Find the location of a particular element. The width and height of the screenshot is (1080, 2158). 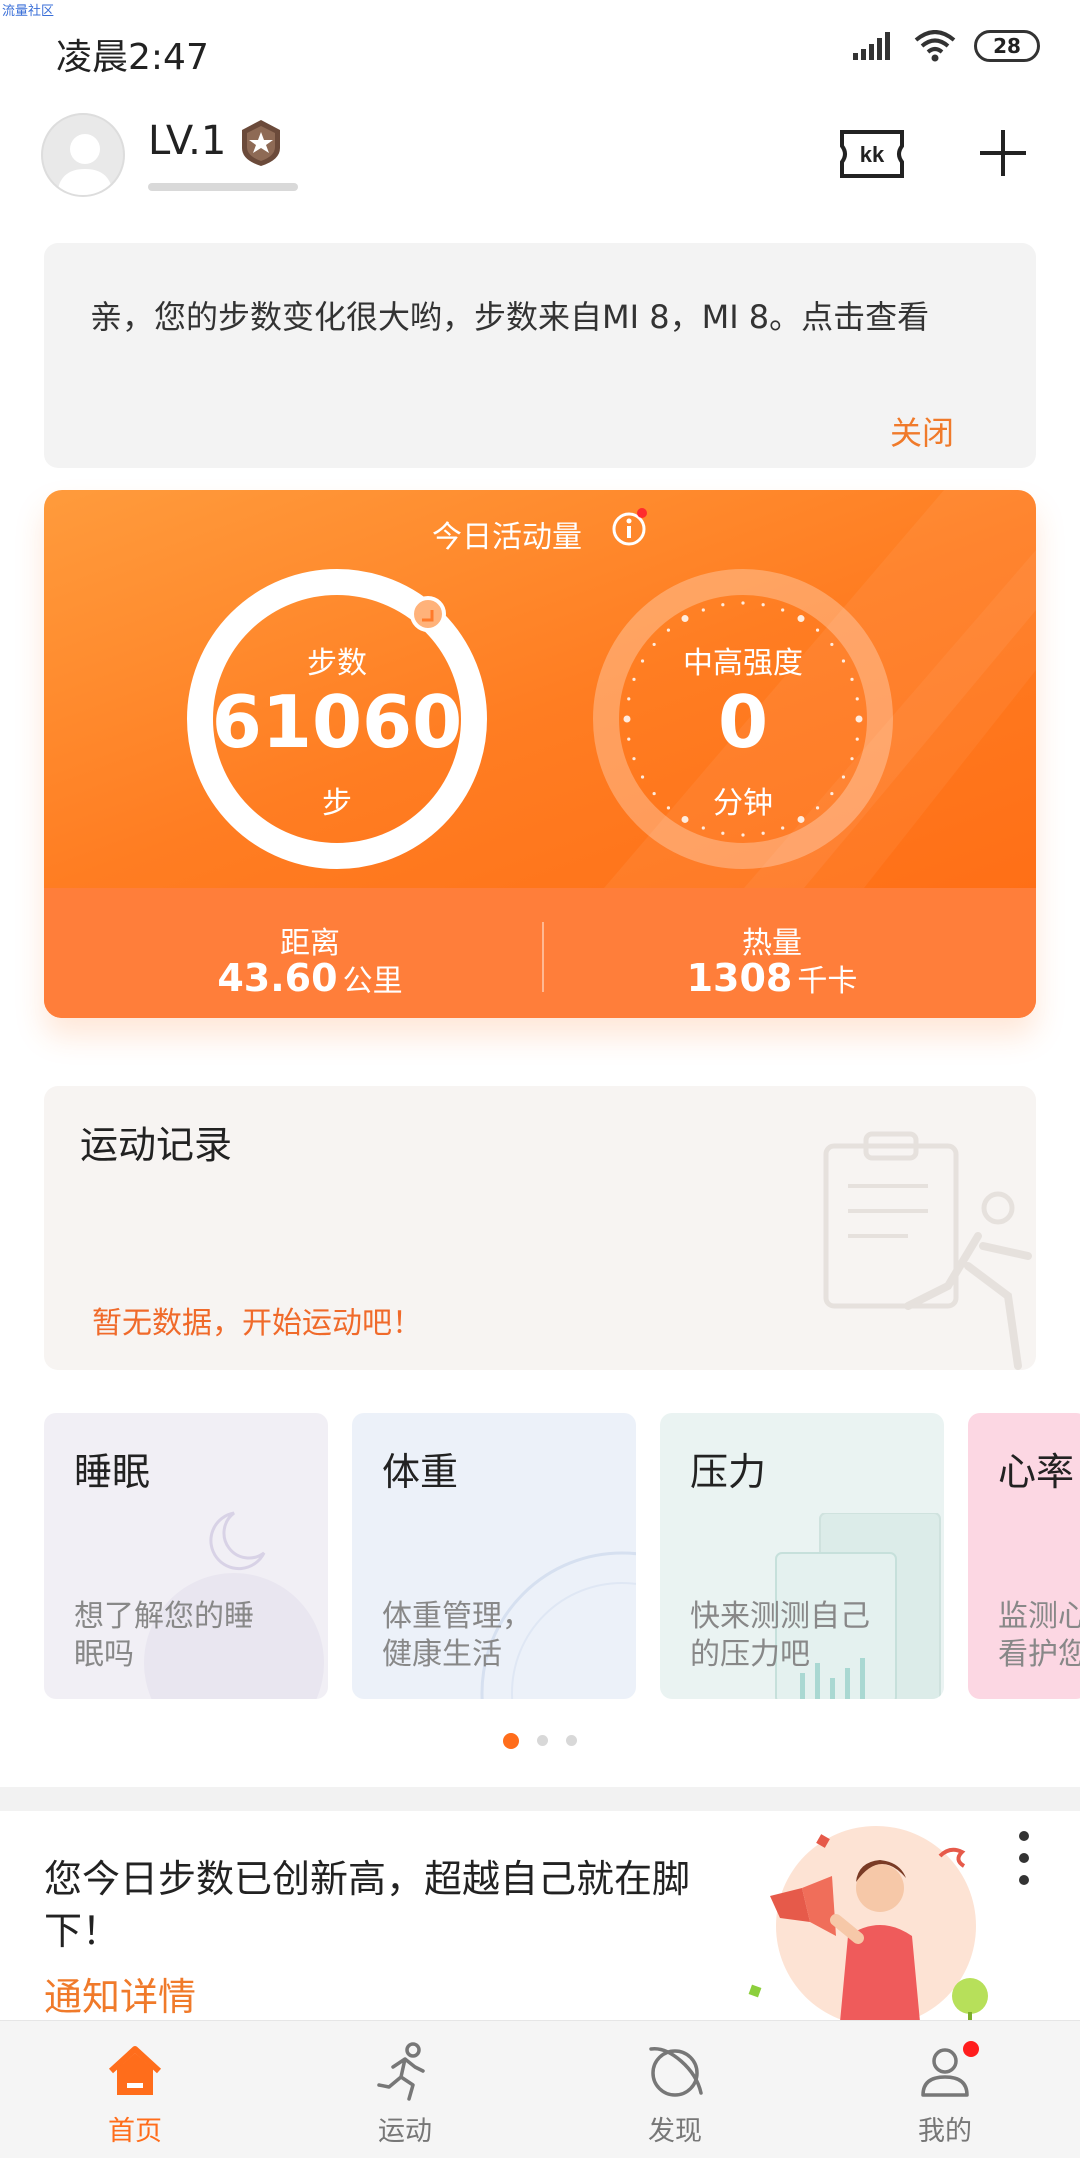

notice-text: 亲，您的步数变化很大哟，步数来自MI 8，MI 8。点击查看 is located at coordinates (509, 315).